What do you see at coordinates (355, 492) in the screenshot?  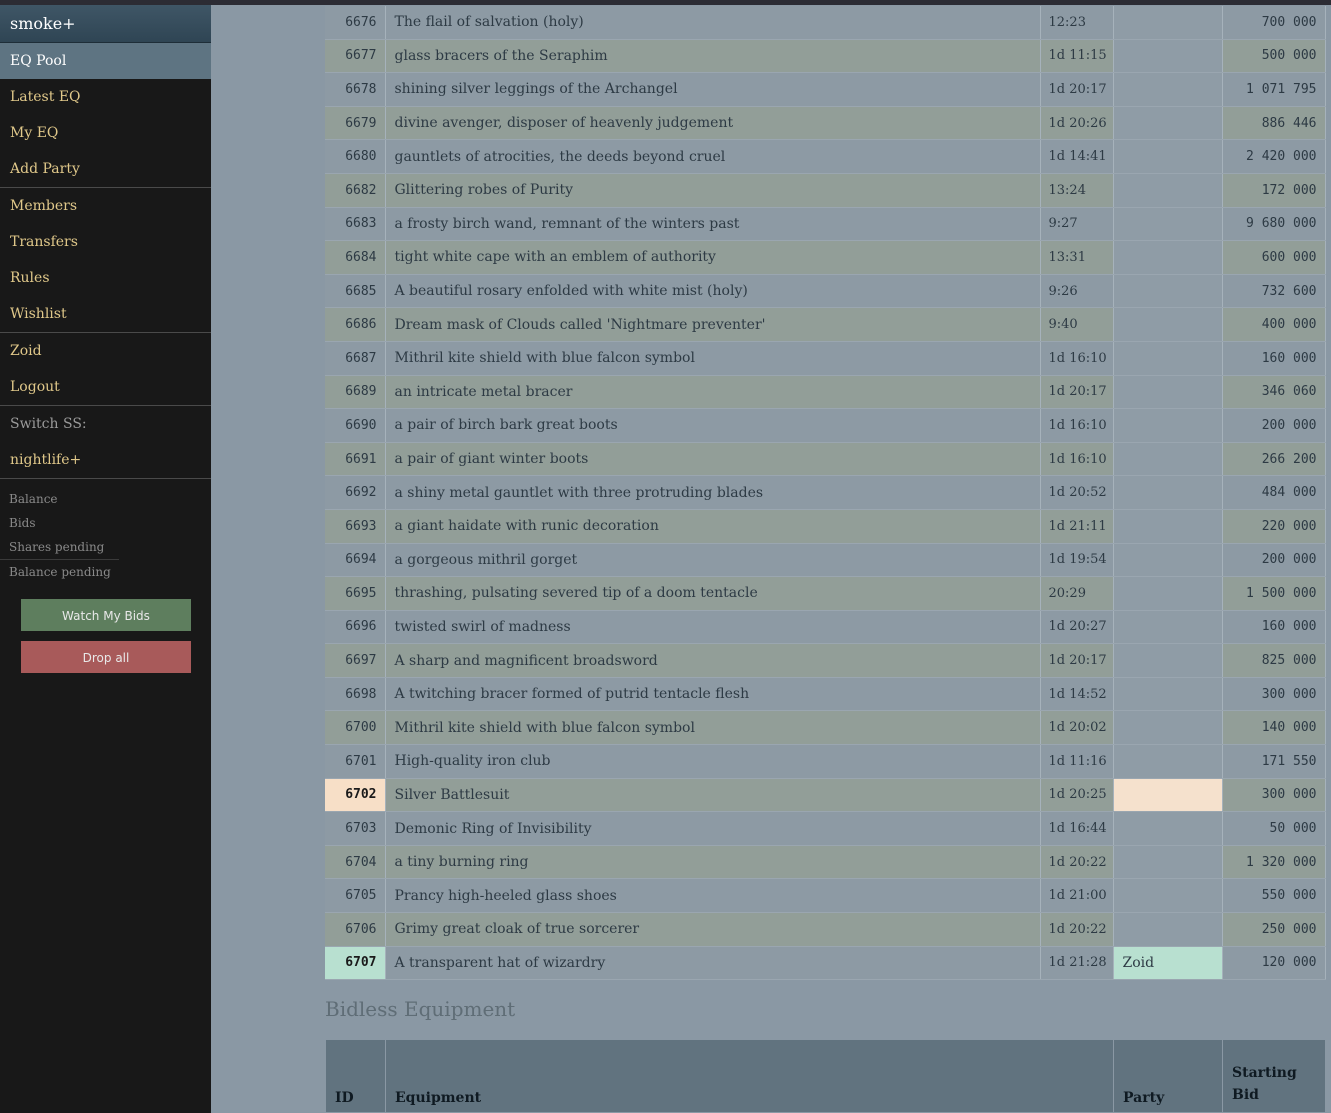 I see `item-id: 6692` at bounding box center [355, 492].